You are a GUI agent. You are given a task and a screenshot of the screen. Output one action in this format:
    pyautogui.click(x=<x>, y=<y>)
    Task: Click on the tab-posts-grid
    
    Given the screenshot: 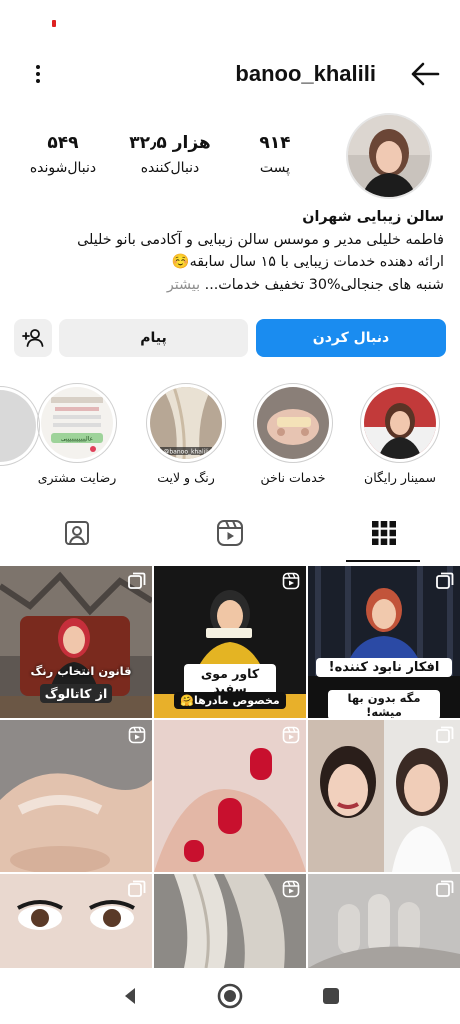 What is the action you would take?
    pyautogui.click(x=383, y=533)
    